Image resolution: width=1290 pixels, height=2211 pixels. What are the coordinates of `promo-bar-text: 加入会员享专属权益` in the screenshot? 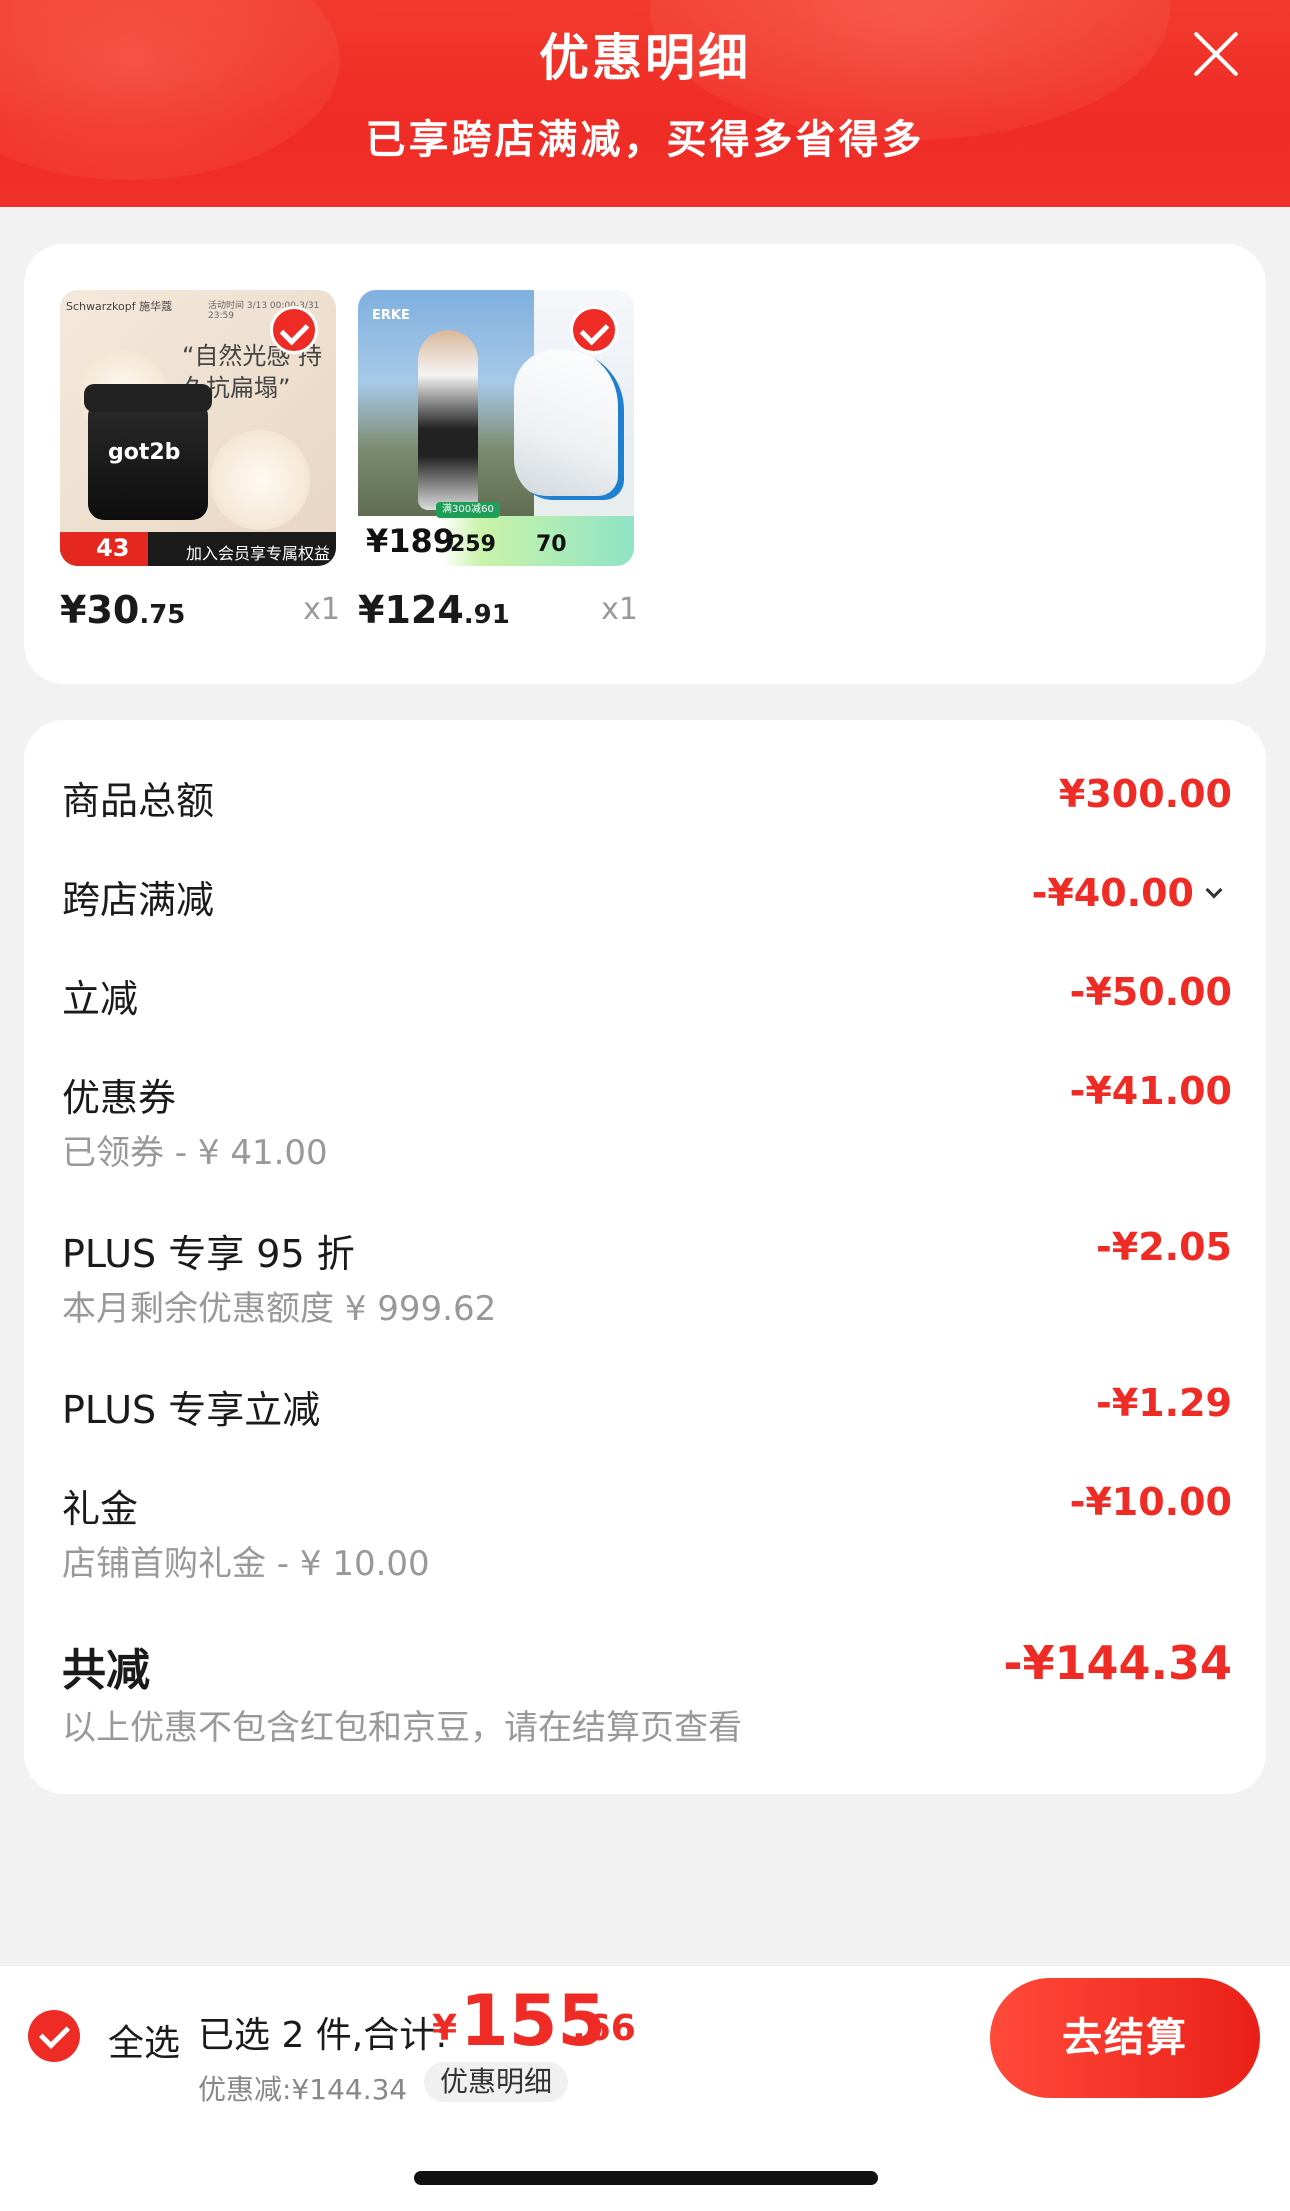 It's located at (258, 553).